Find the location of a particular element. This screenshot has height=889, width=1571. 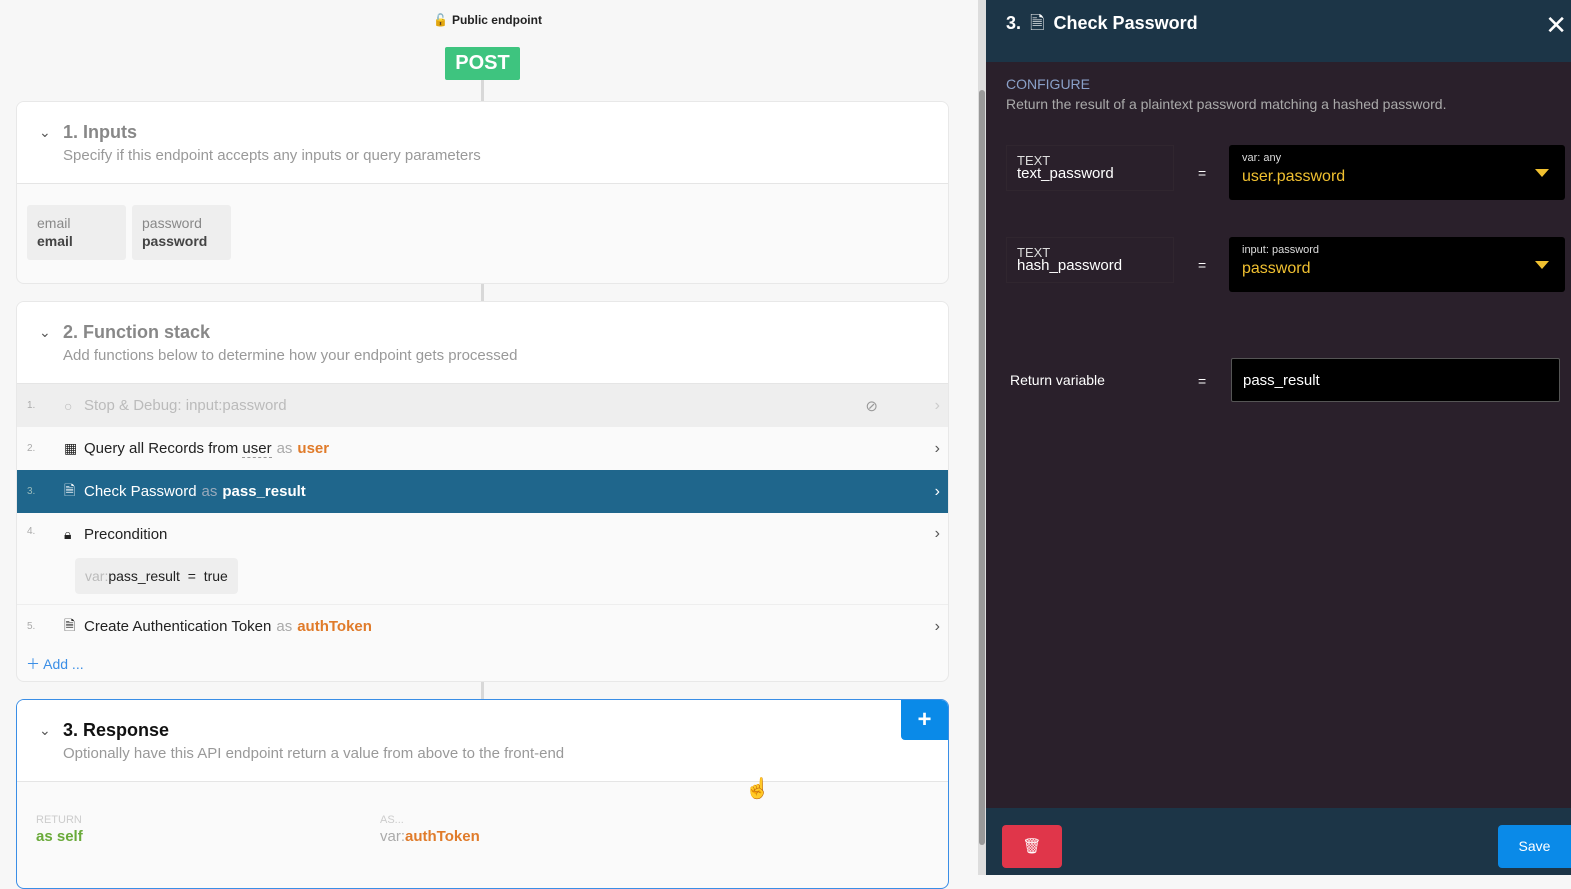

plus-icon: ＋ is located at coordinates (33, 664).